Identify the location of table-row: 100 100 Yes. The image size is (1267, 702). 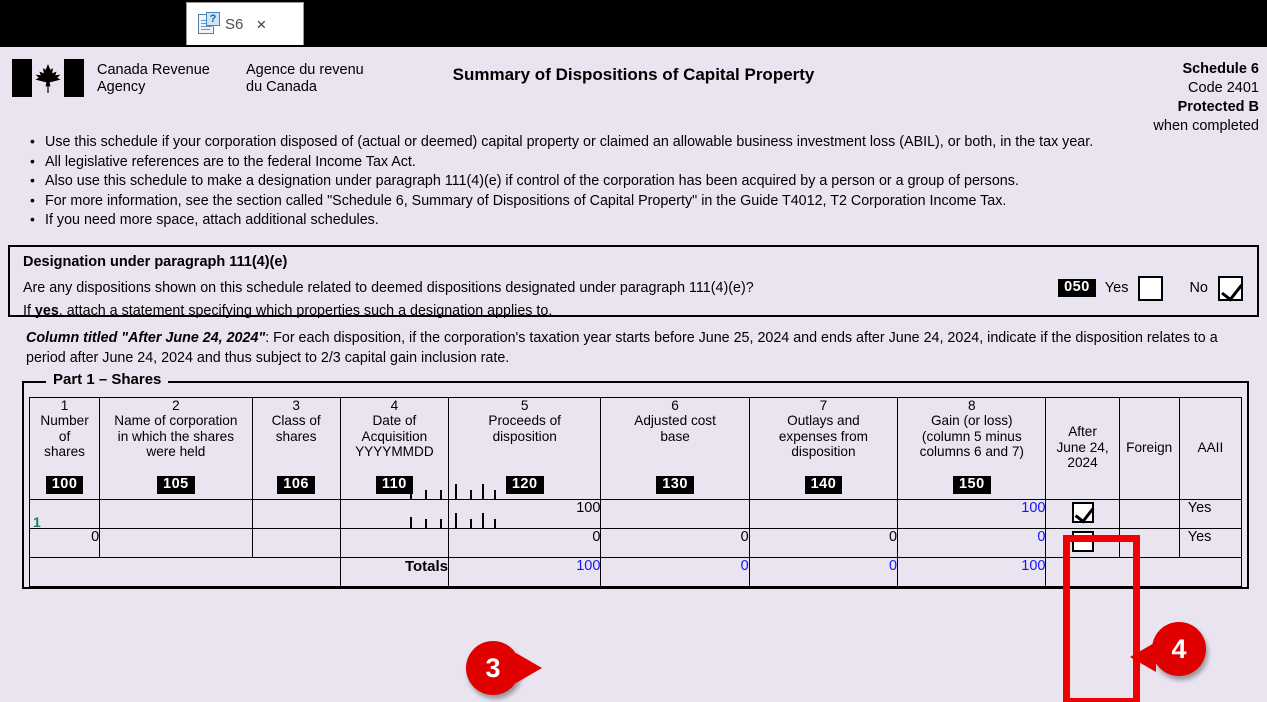
(635, 506).